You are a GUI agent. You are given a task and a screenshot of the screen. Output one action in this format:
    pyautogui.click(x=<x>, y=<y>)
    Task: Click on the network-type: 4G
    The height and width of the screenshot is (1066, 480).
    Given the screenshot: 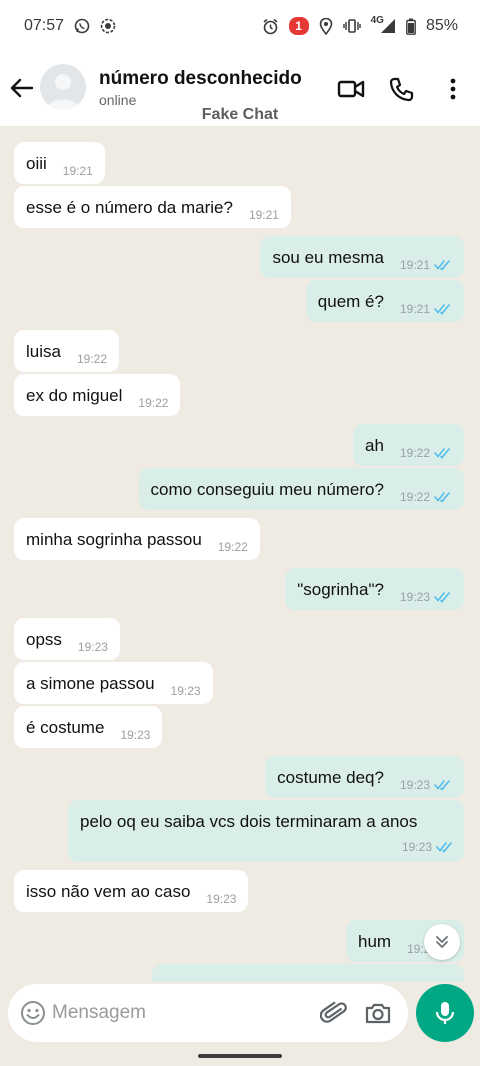 What is the action you would take?
    pyautogui.click(x=377, y=20)
    